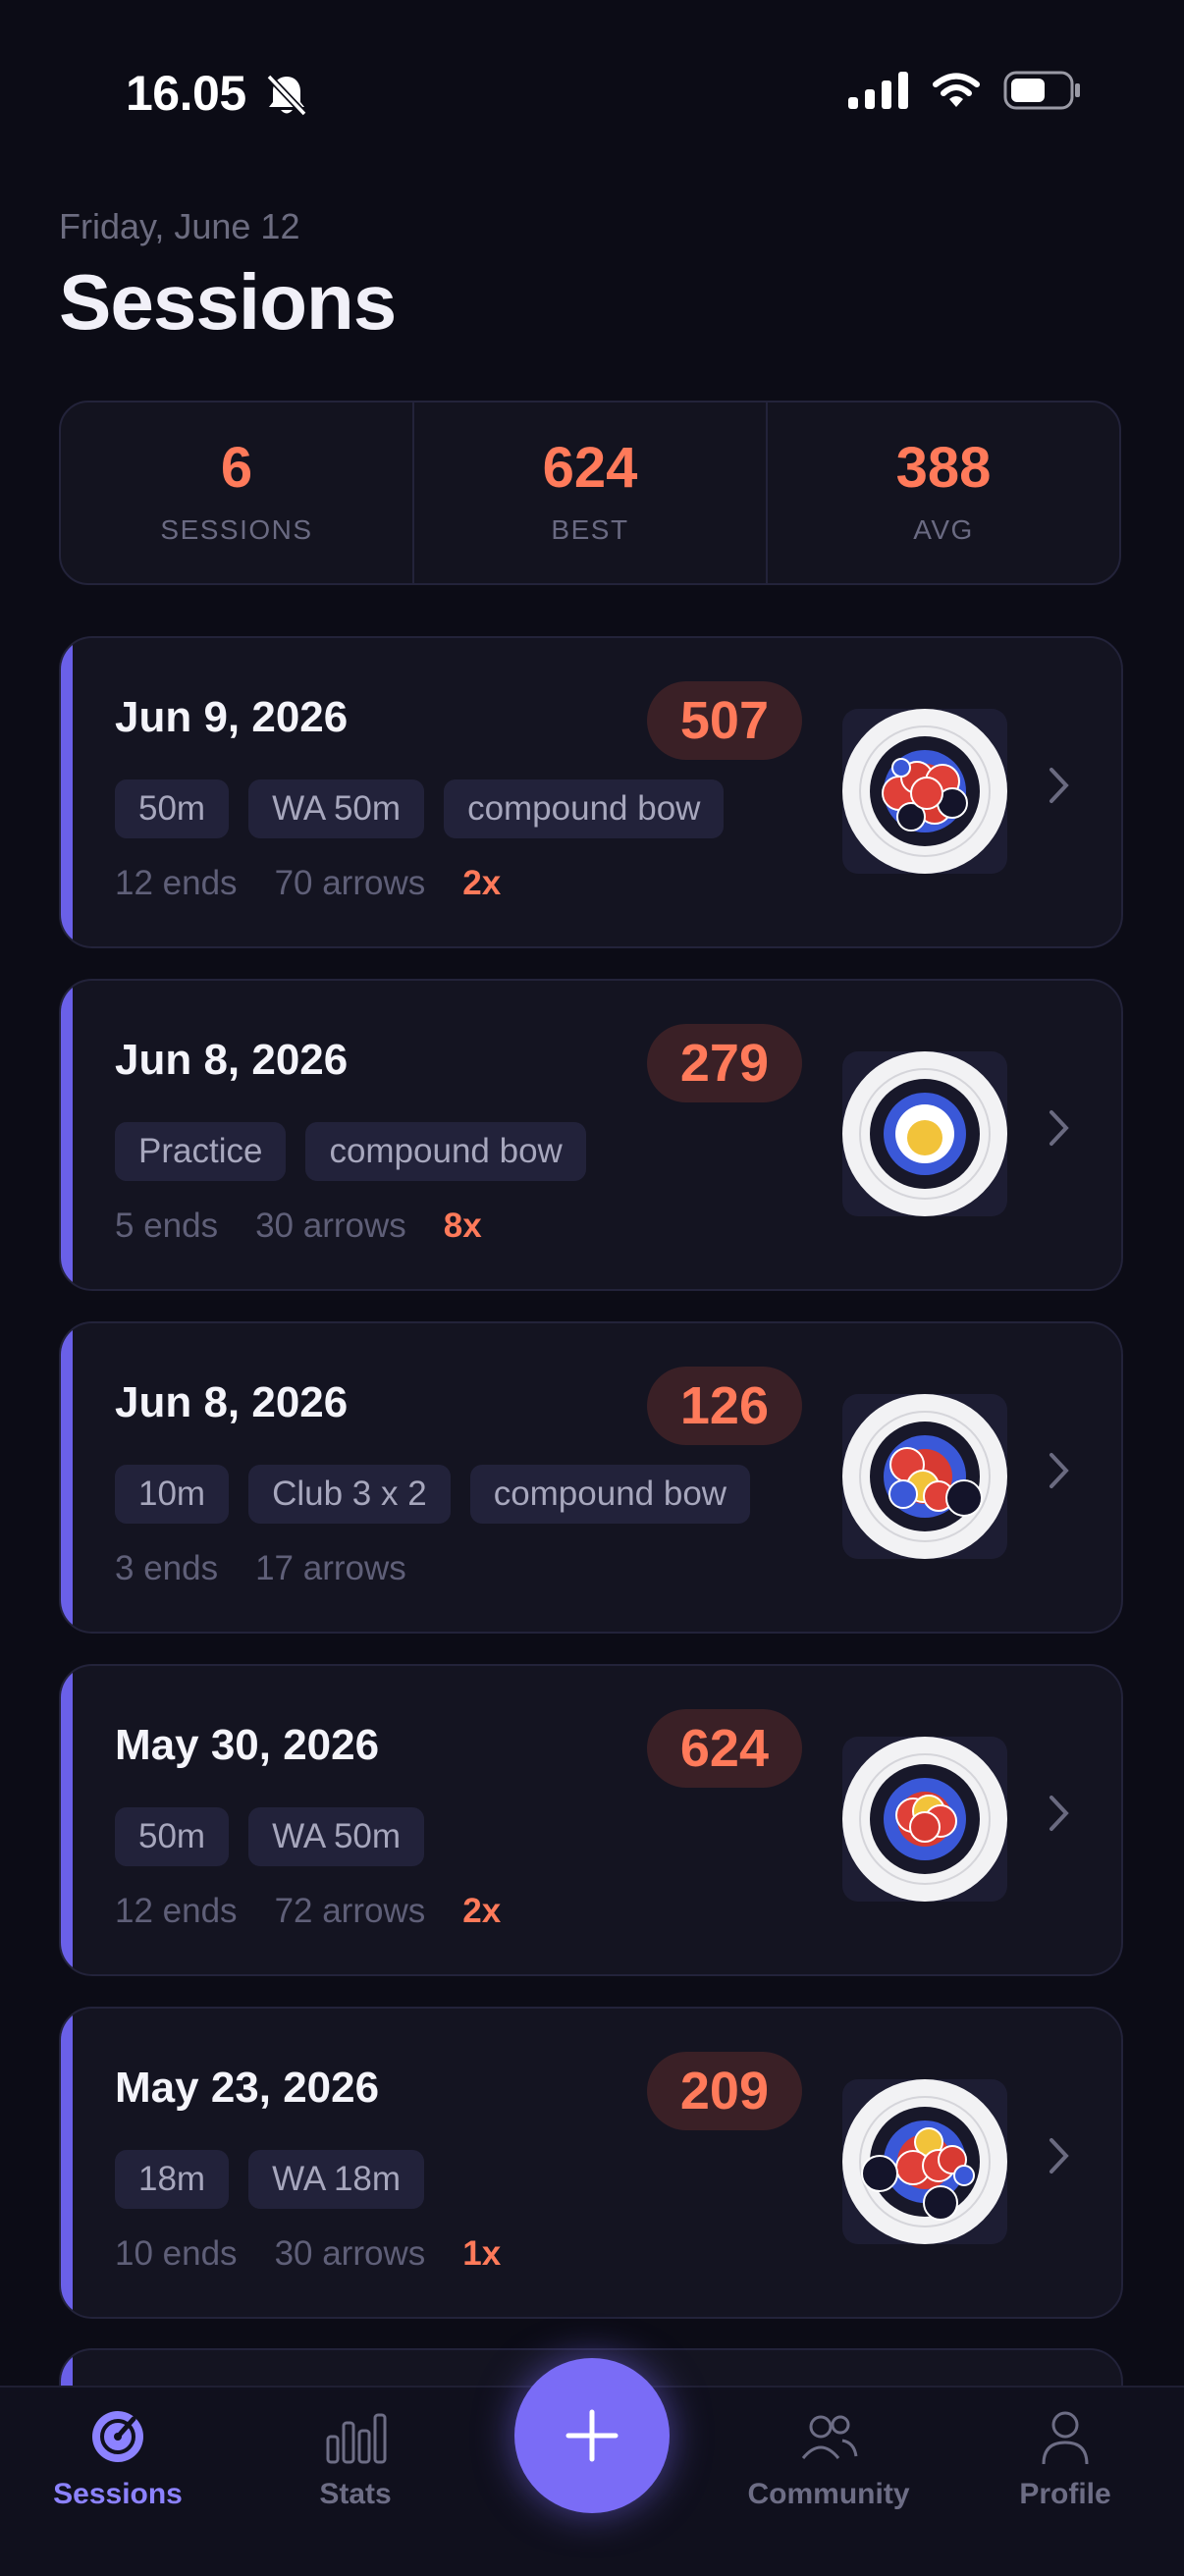 The height and width of the screenshot is (2576, 1184). Describe the element at coordinates (482, 2253) in the screenshot. I see `multiplier: 1x` at that location.